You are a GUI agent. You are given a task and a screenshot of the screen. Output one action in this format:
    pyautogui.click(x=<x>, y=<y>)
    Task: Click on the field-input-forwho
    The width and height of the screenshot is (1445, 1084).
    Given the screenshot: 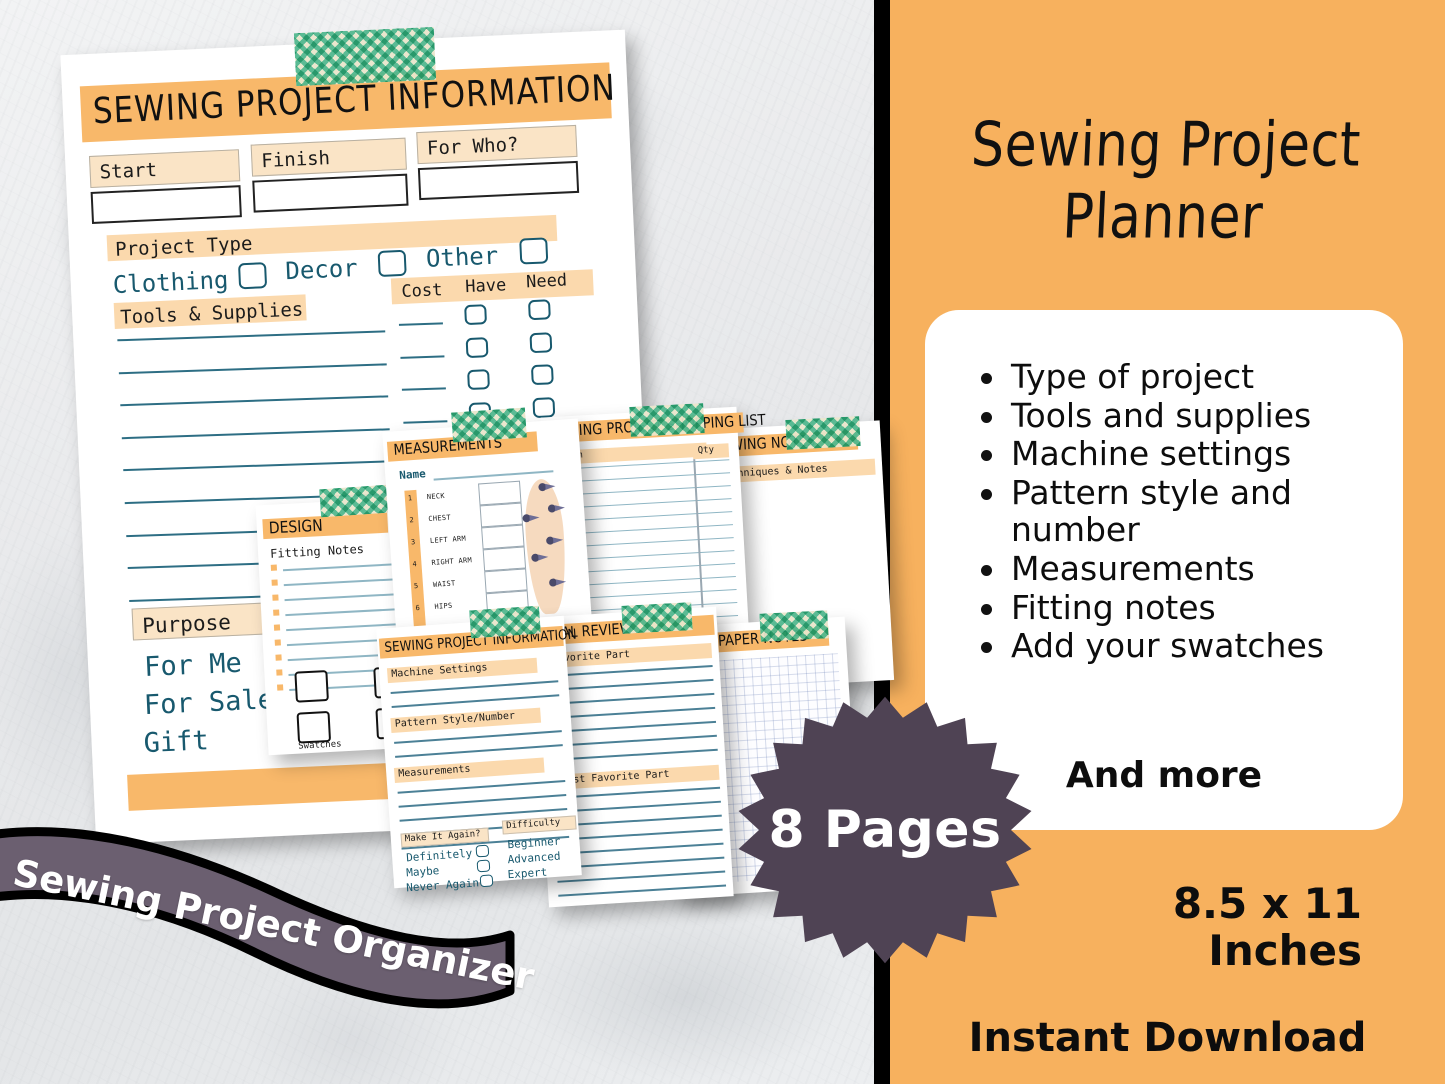 What is the action you would take?
    pyautogui.click(x=498, y=180)
    